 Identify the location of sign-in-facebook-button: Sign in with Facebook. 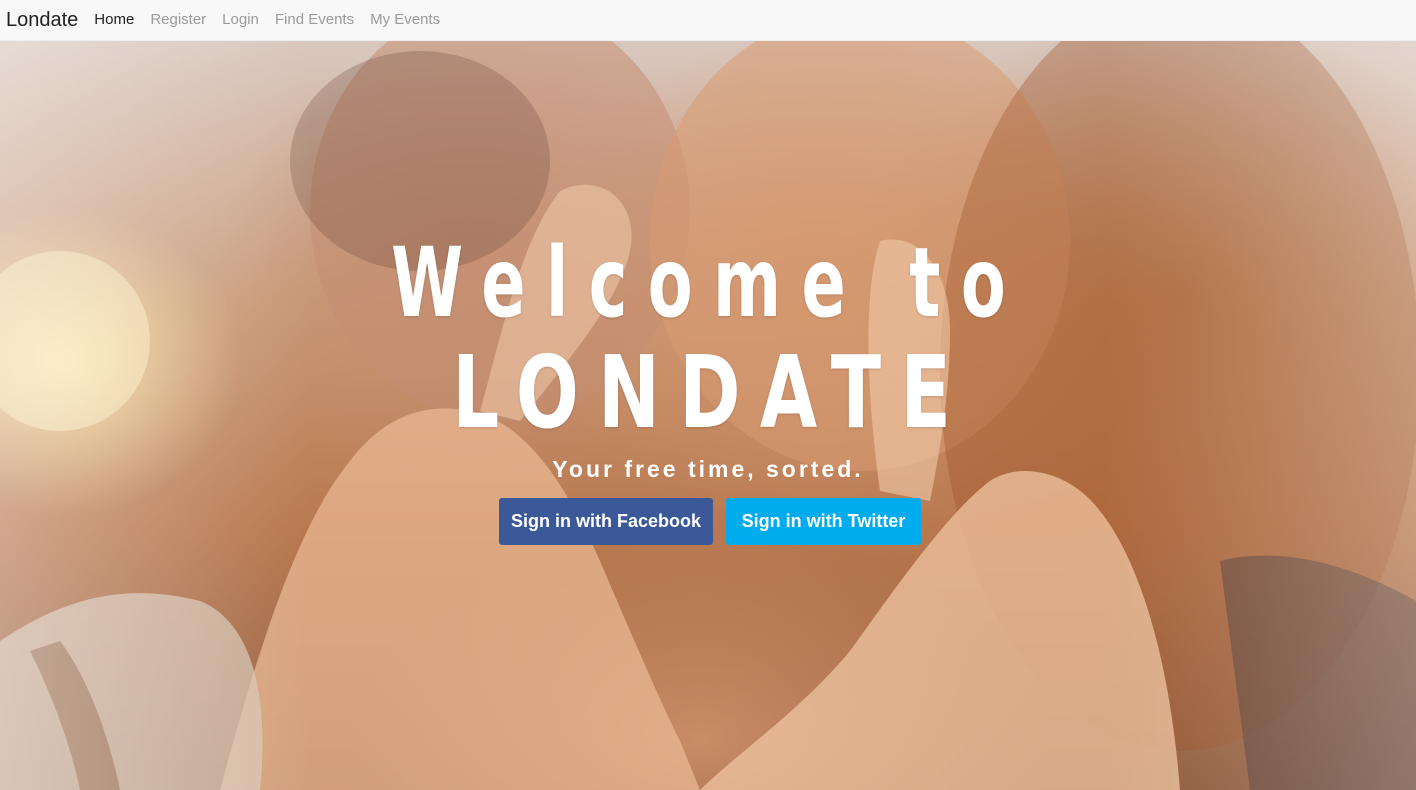
(606, 521).